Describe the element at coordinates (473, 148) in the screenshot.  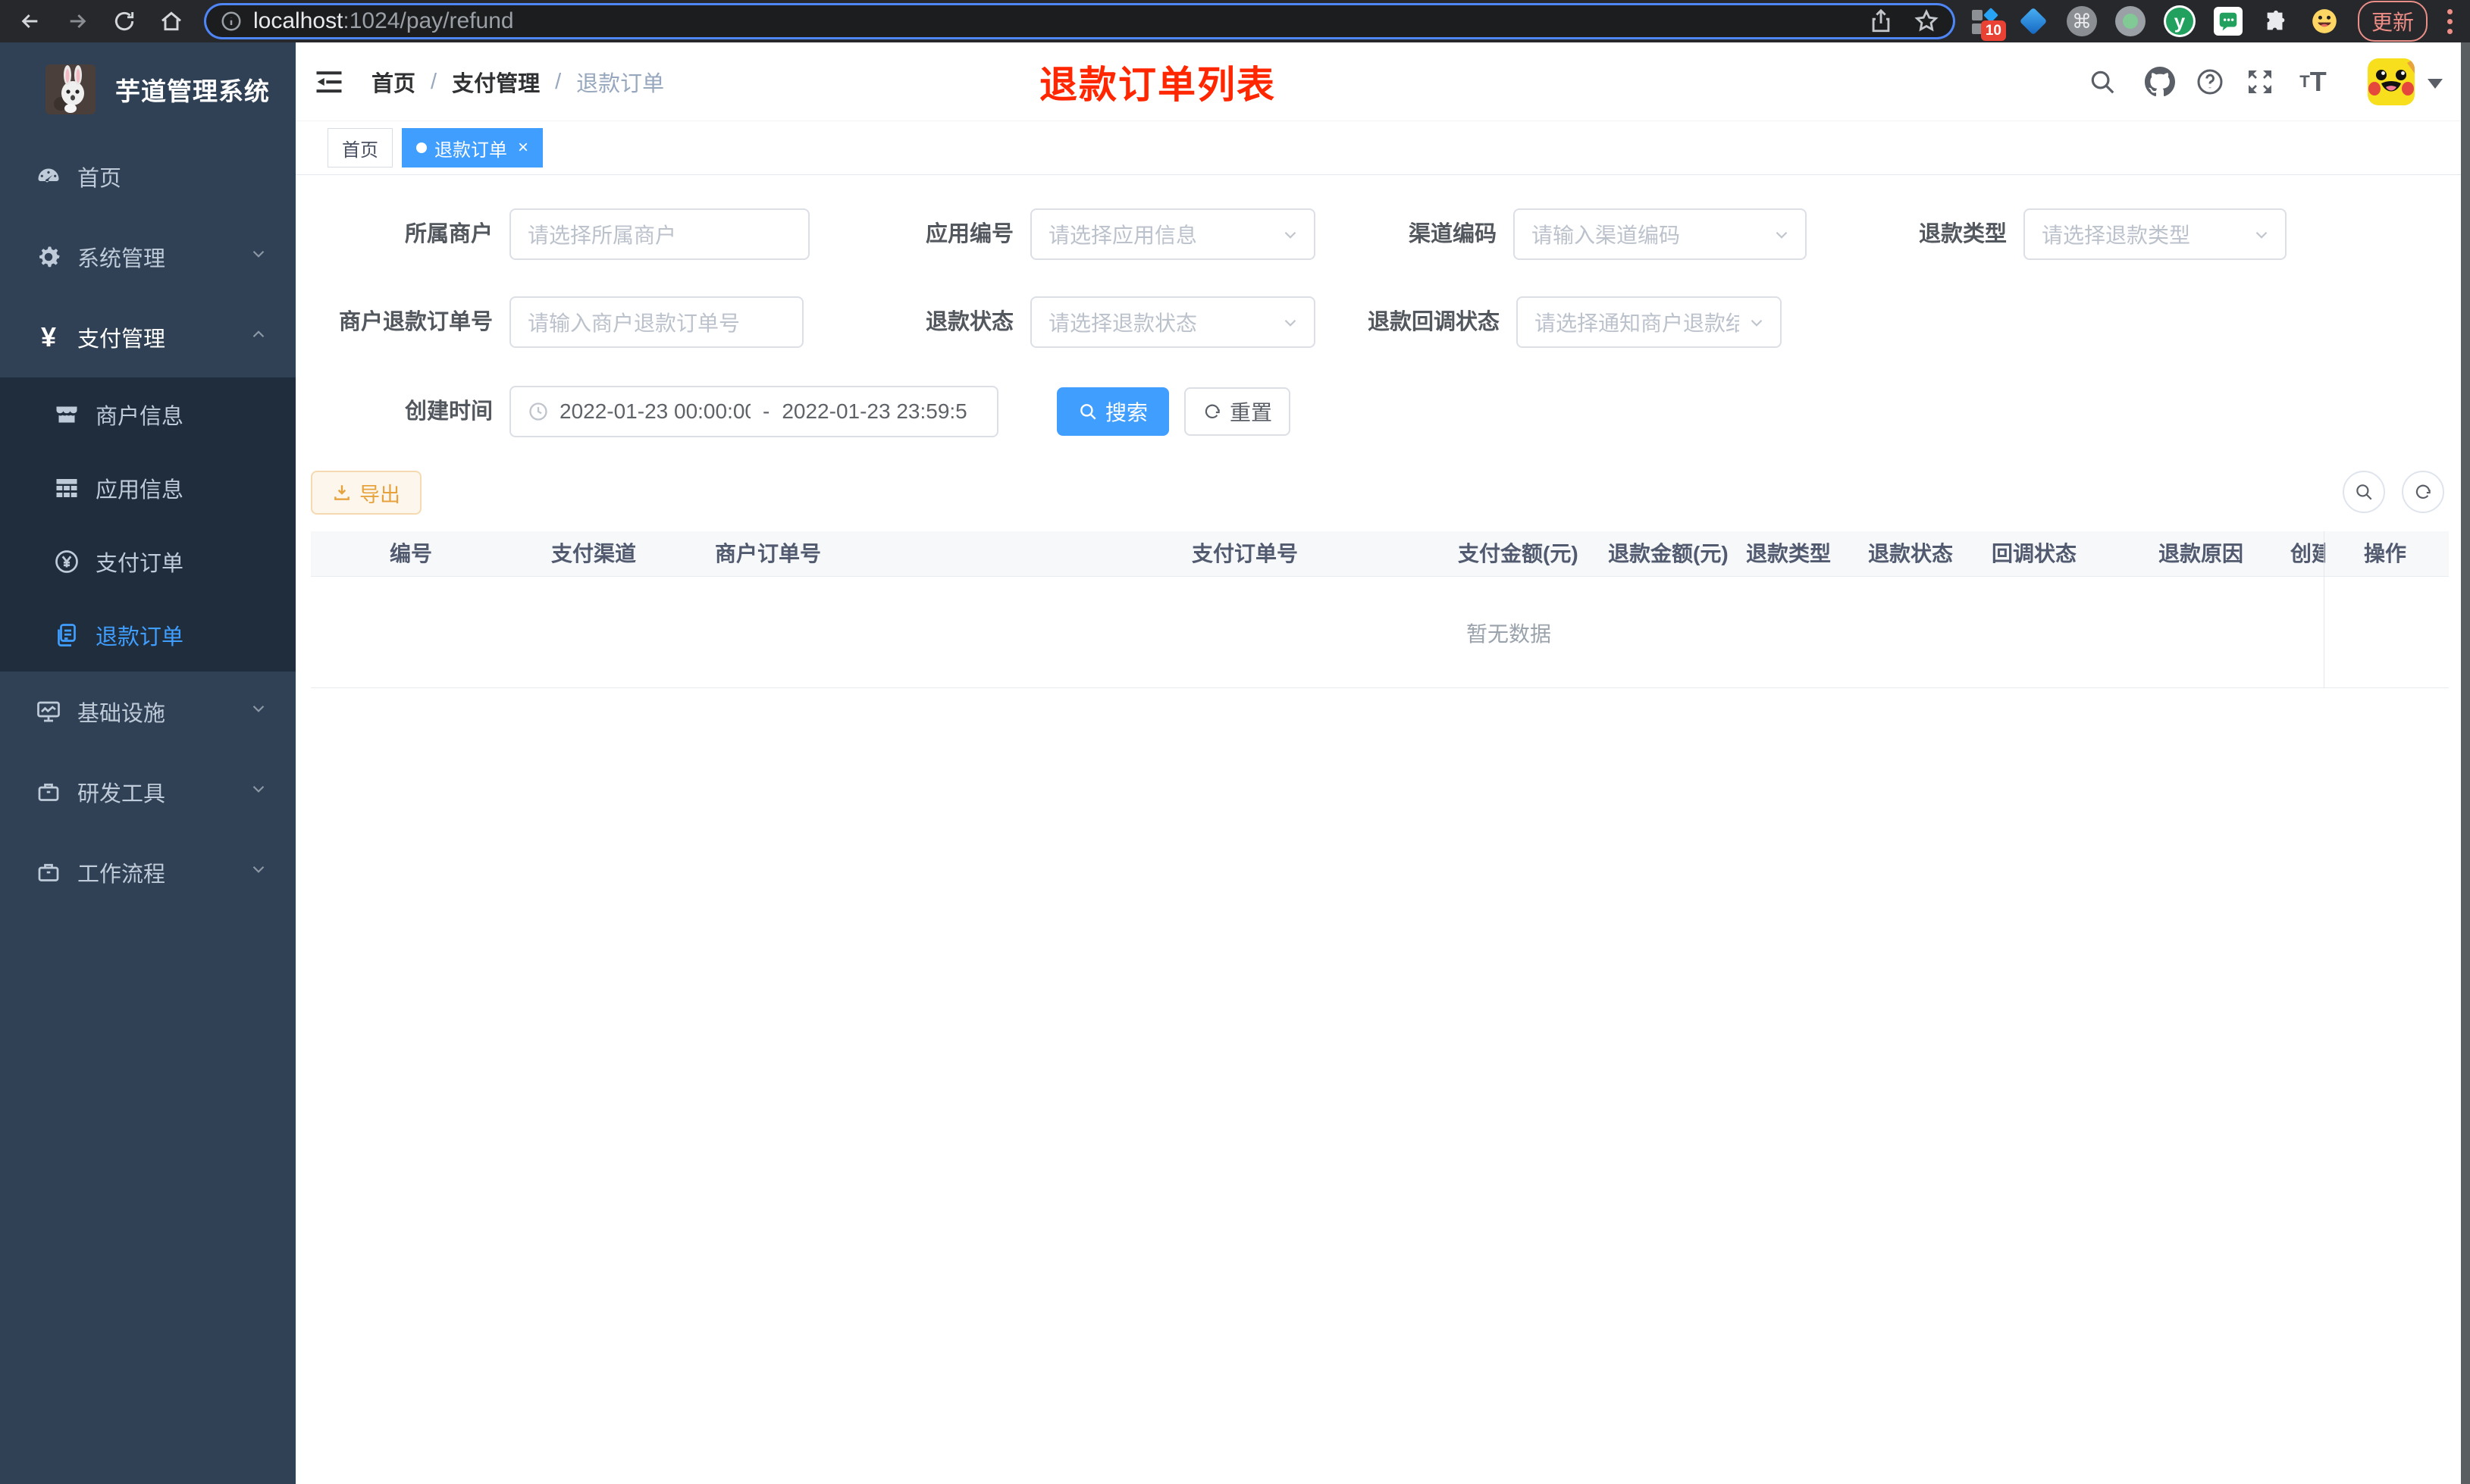
I see `tab-refund-order: 退款订单 ×` at that location.